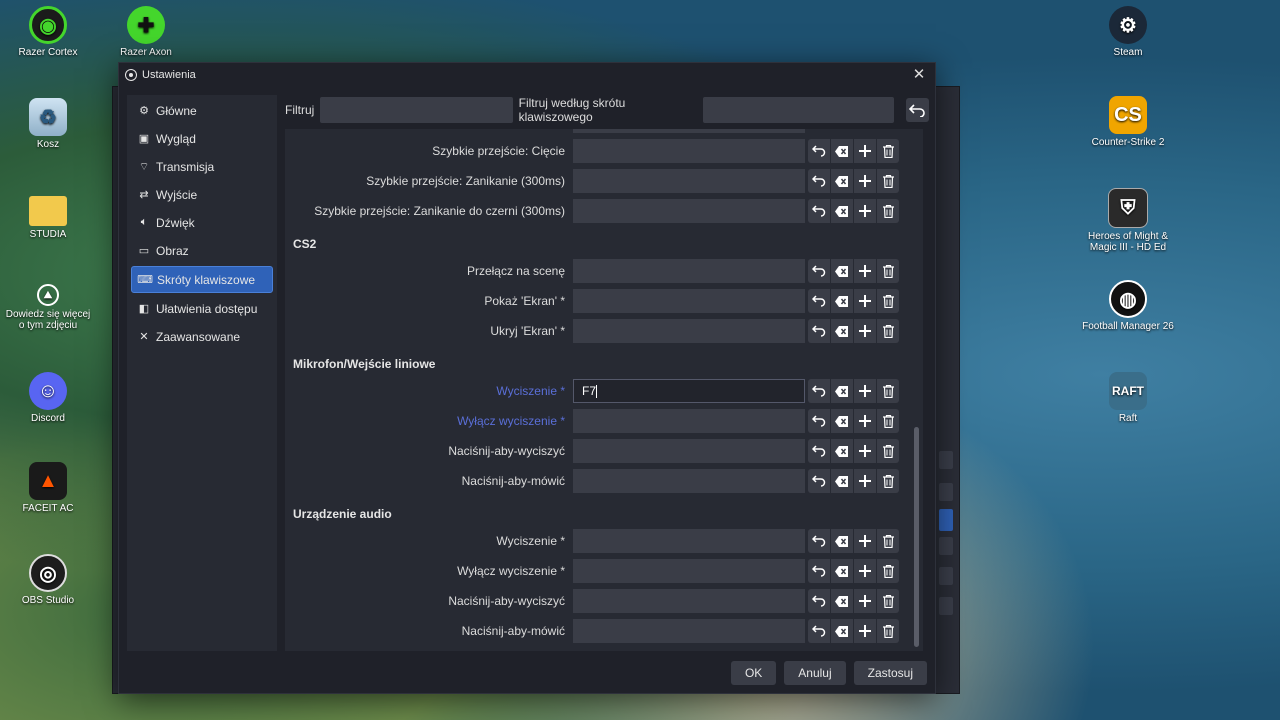 Image resolution: width=1280 pixels, height=720 pixels. I want to click on sidebar-item-hotkeys: ⌨ Skróty klawiszowe, so click(202, 279).